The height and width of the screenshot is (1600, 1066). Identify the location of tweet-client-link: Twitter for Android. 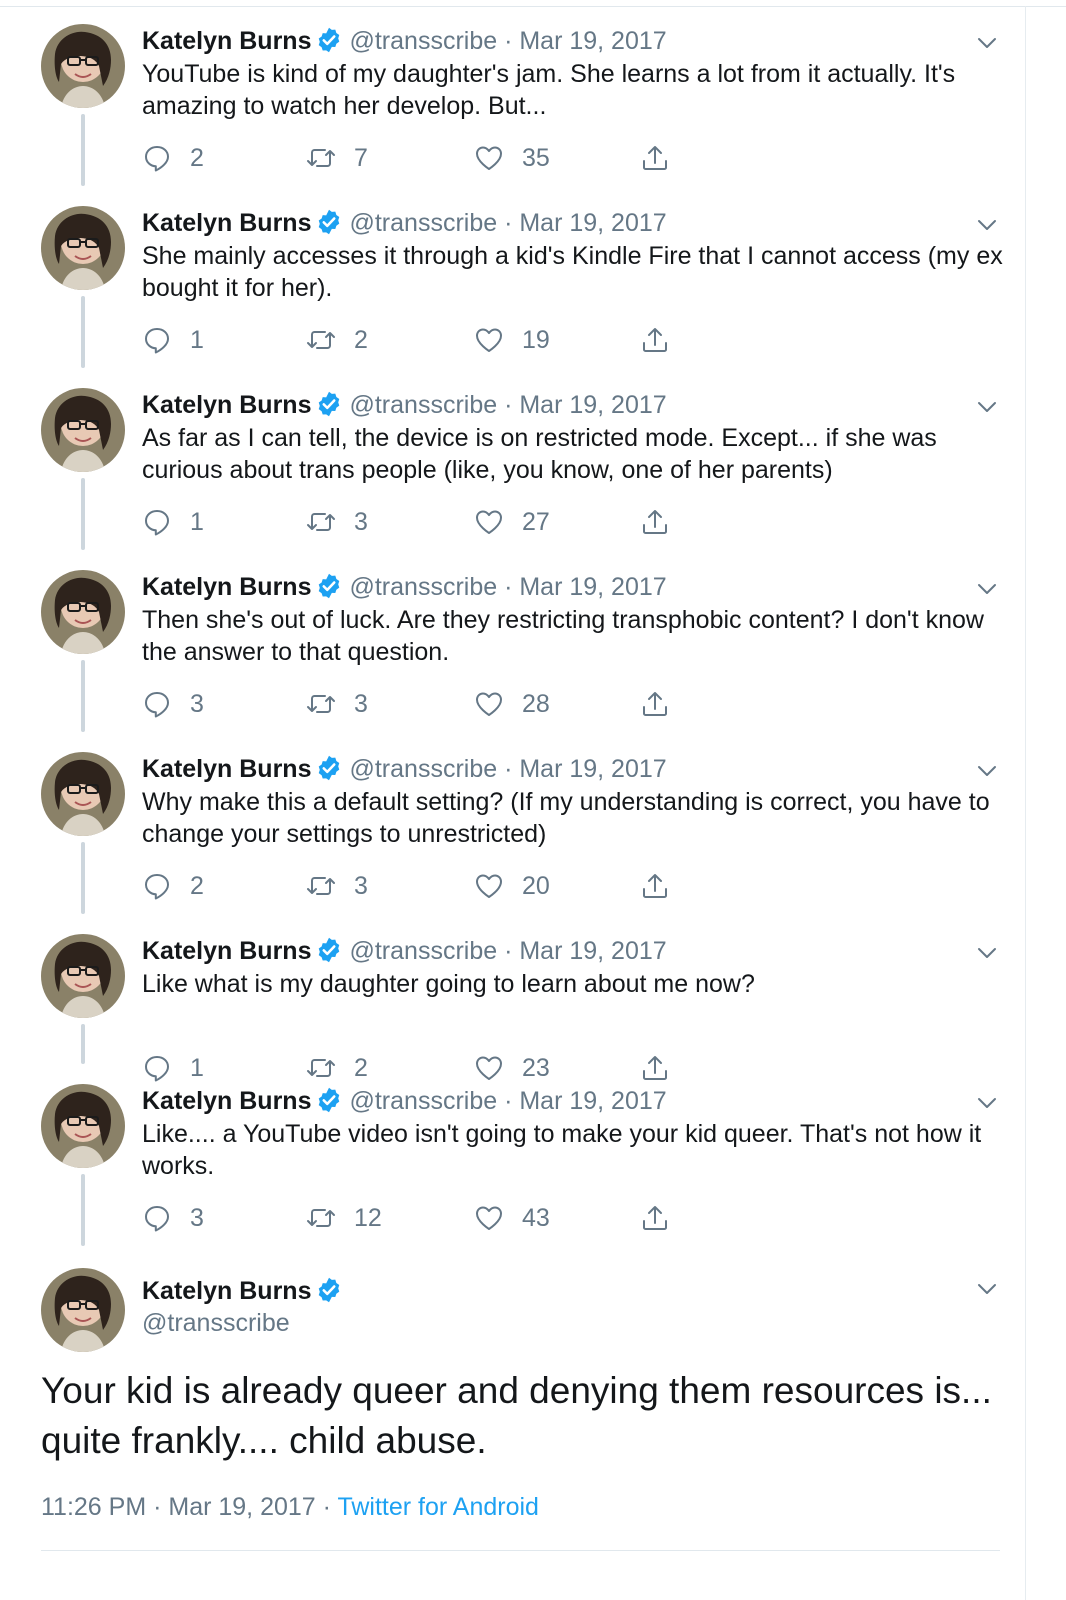
(437, 1507).